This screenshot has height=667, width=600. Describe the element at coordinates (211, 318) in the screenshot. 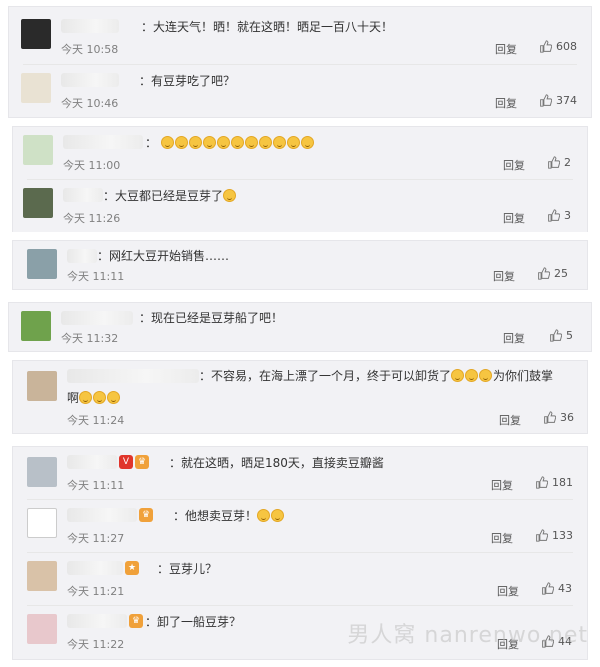

I see `comment-text: ：现在已经是豆芽船了吧！` at that location.